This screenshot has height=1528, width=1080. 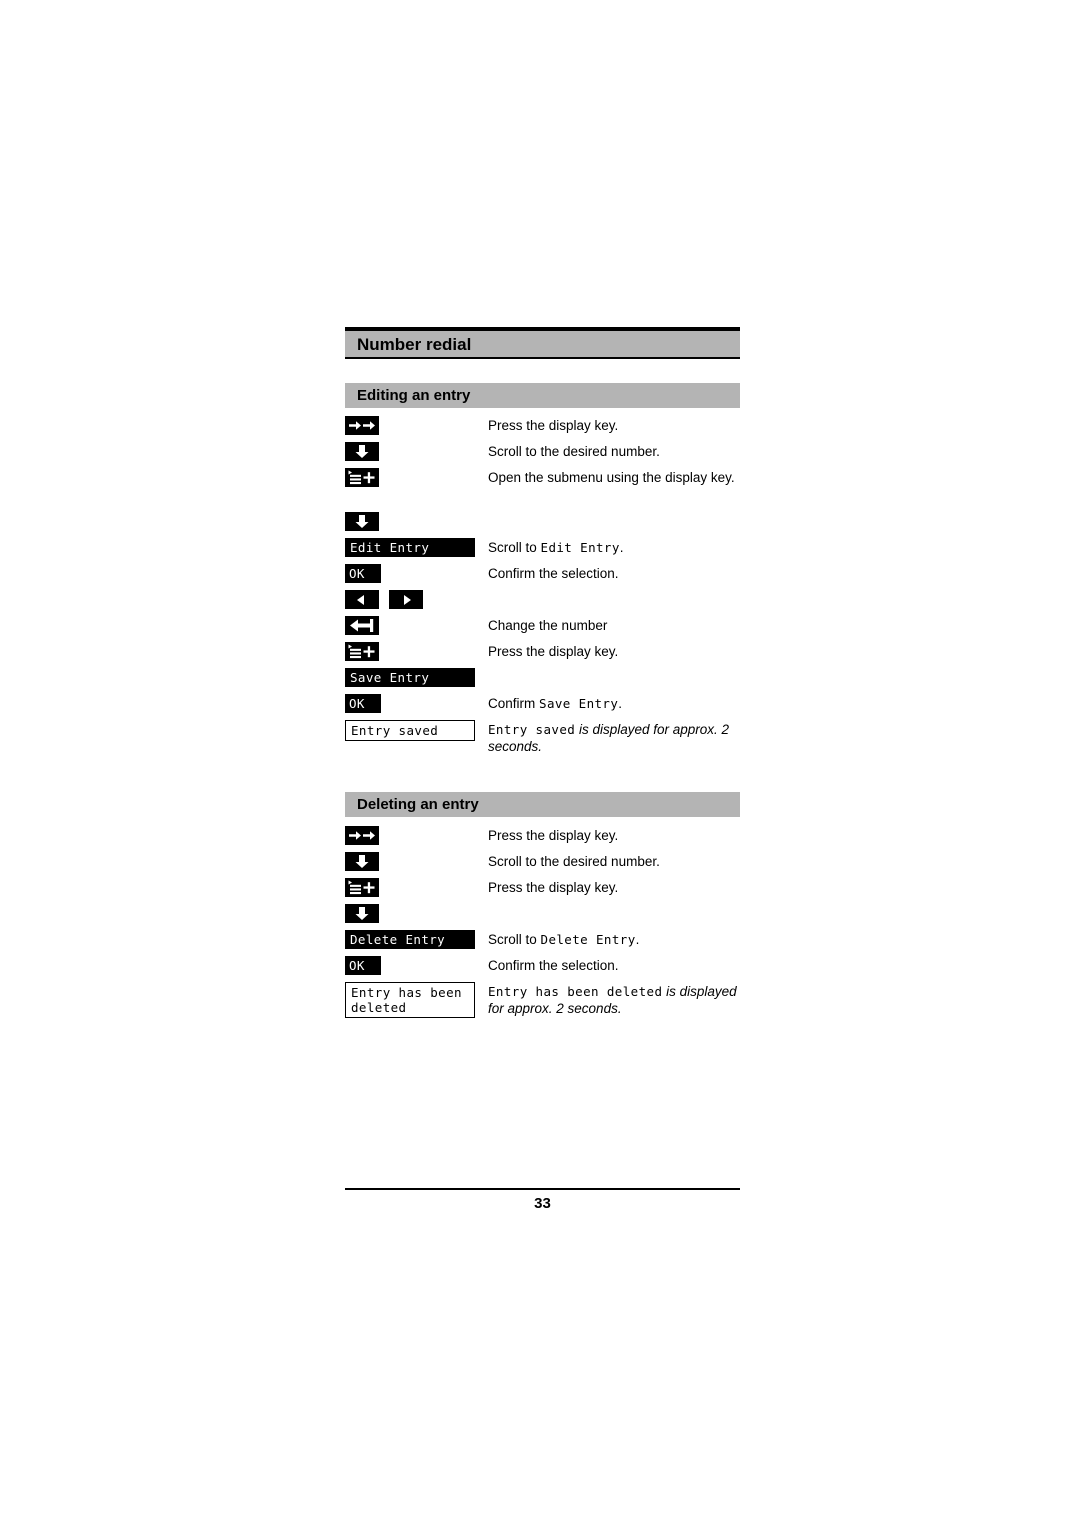 I want to click on step-row: Delete Entry Scroll to Delete Entry., so click(x=542, y=943).